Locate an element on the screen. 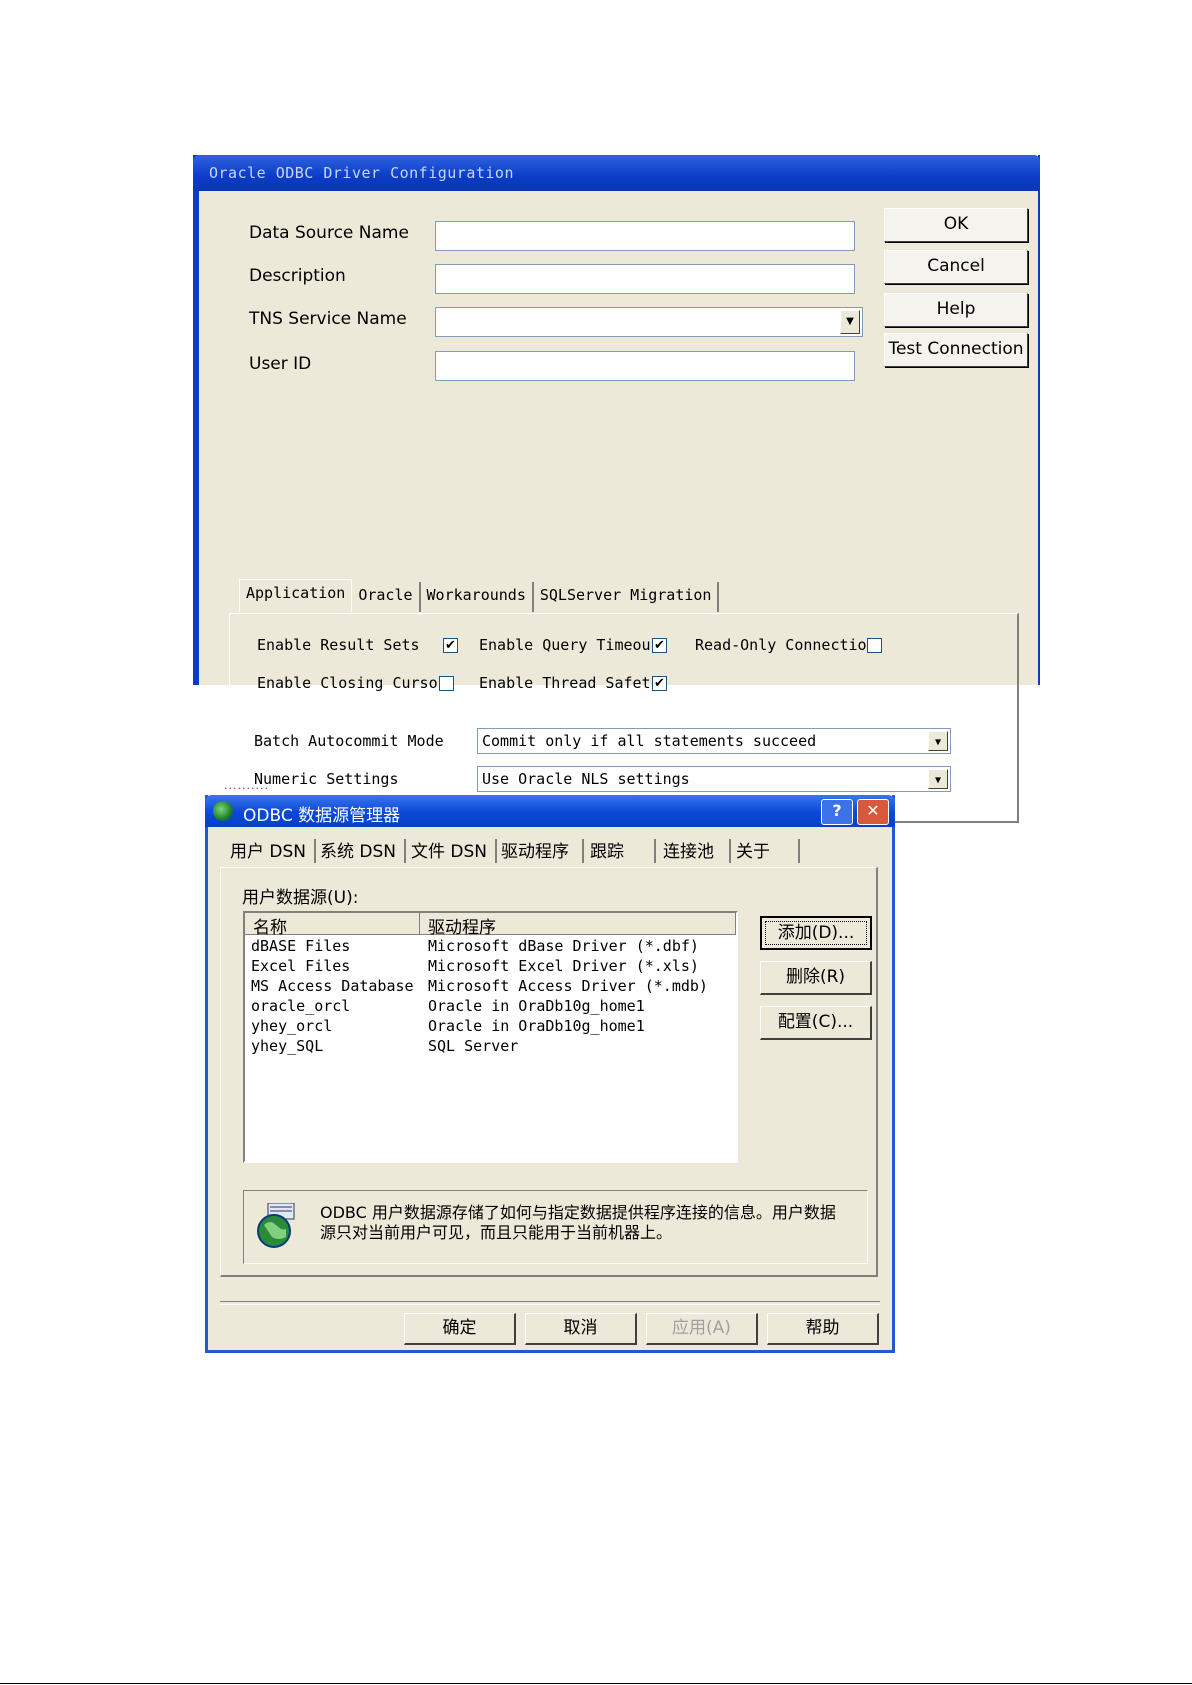 This screenshot has height=1685, width=1192. tab-tracing: 跟踪 is located at coordinates (607, 849).